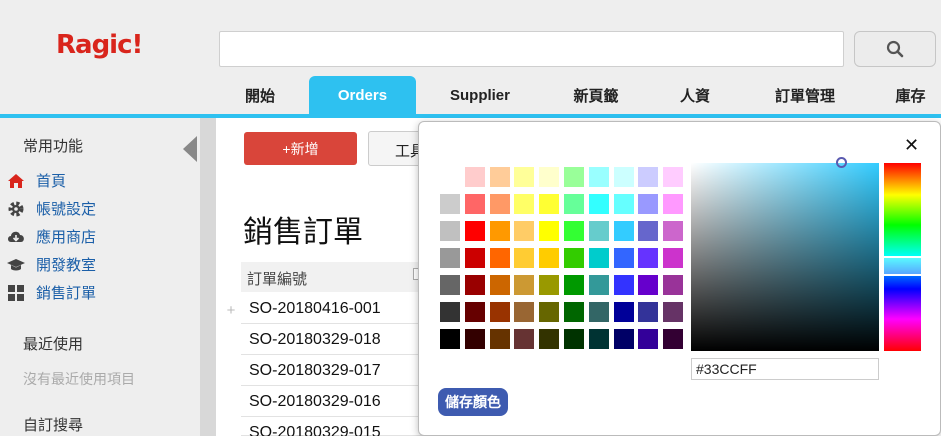 The width and height of the screenshot is (941, 436). Describe the element at coordinates (695, 95) in the screenshot. I see `tab-hr: 人資` at that location.